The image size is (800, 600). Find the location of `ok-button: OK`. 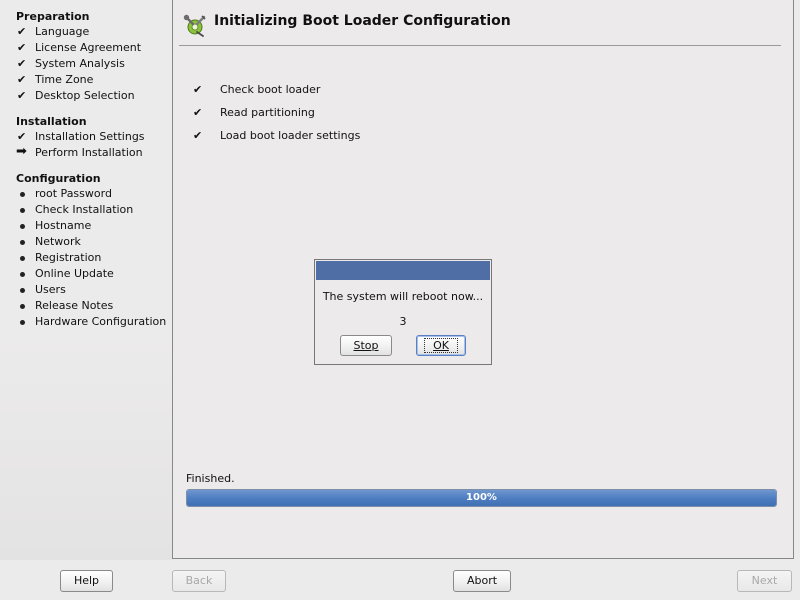

ok-button: OK is located at coordinates (441, 345).